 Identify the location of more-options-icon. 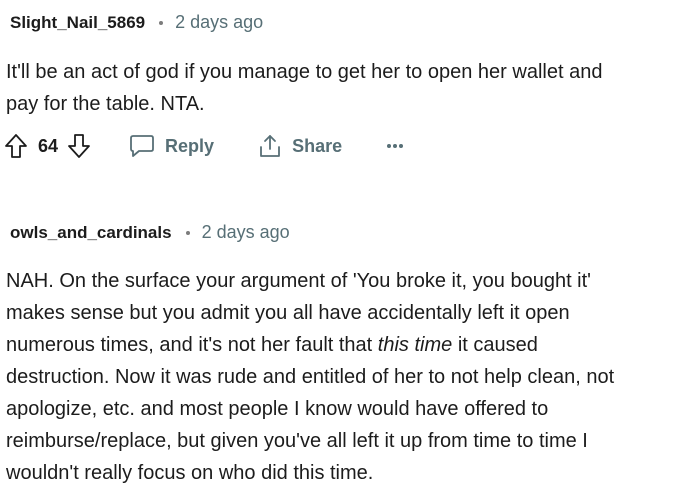
(395, 146).